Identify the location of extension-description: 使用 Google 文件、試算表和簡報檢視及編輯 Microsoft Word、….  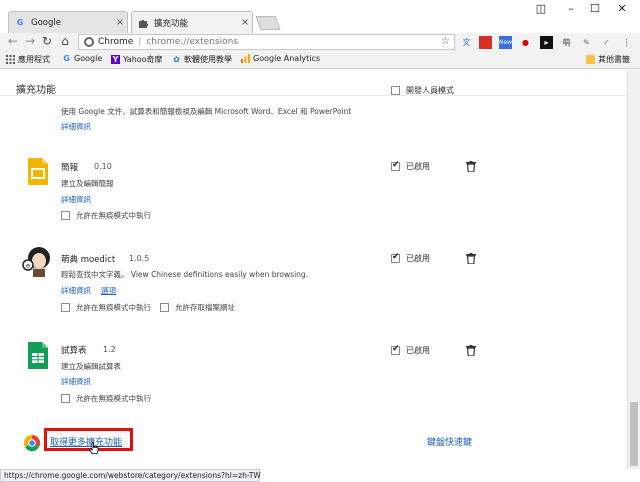
(206, 111).